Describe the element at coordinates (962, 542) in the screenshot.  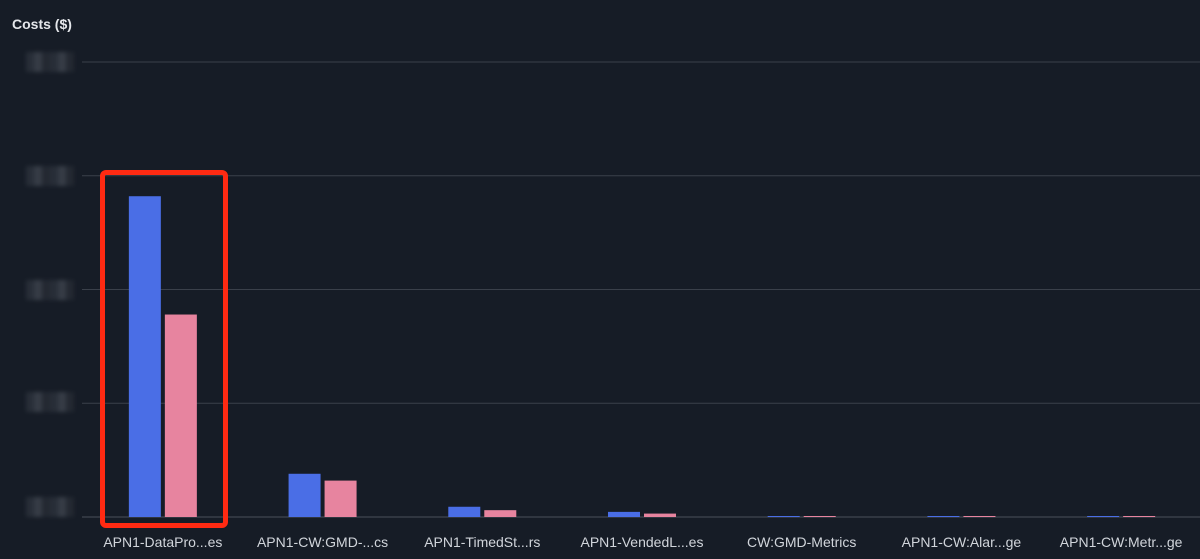
I see `x-tick-label: APN1-CW:Alar...ge` at that location.